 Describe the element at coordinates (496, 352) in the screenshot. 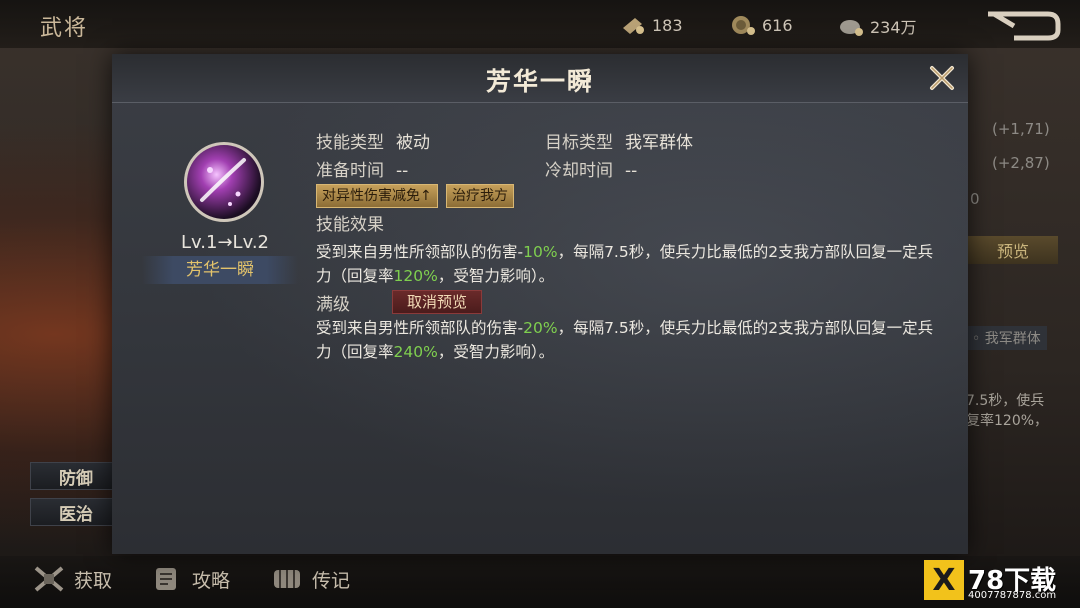

I see `max-effect-text-3: ，受智力影响）。` at that location.